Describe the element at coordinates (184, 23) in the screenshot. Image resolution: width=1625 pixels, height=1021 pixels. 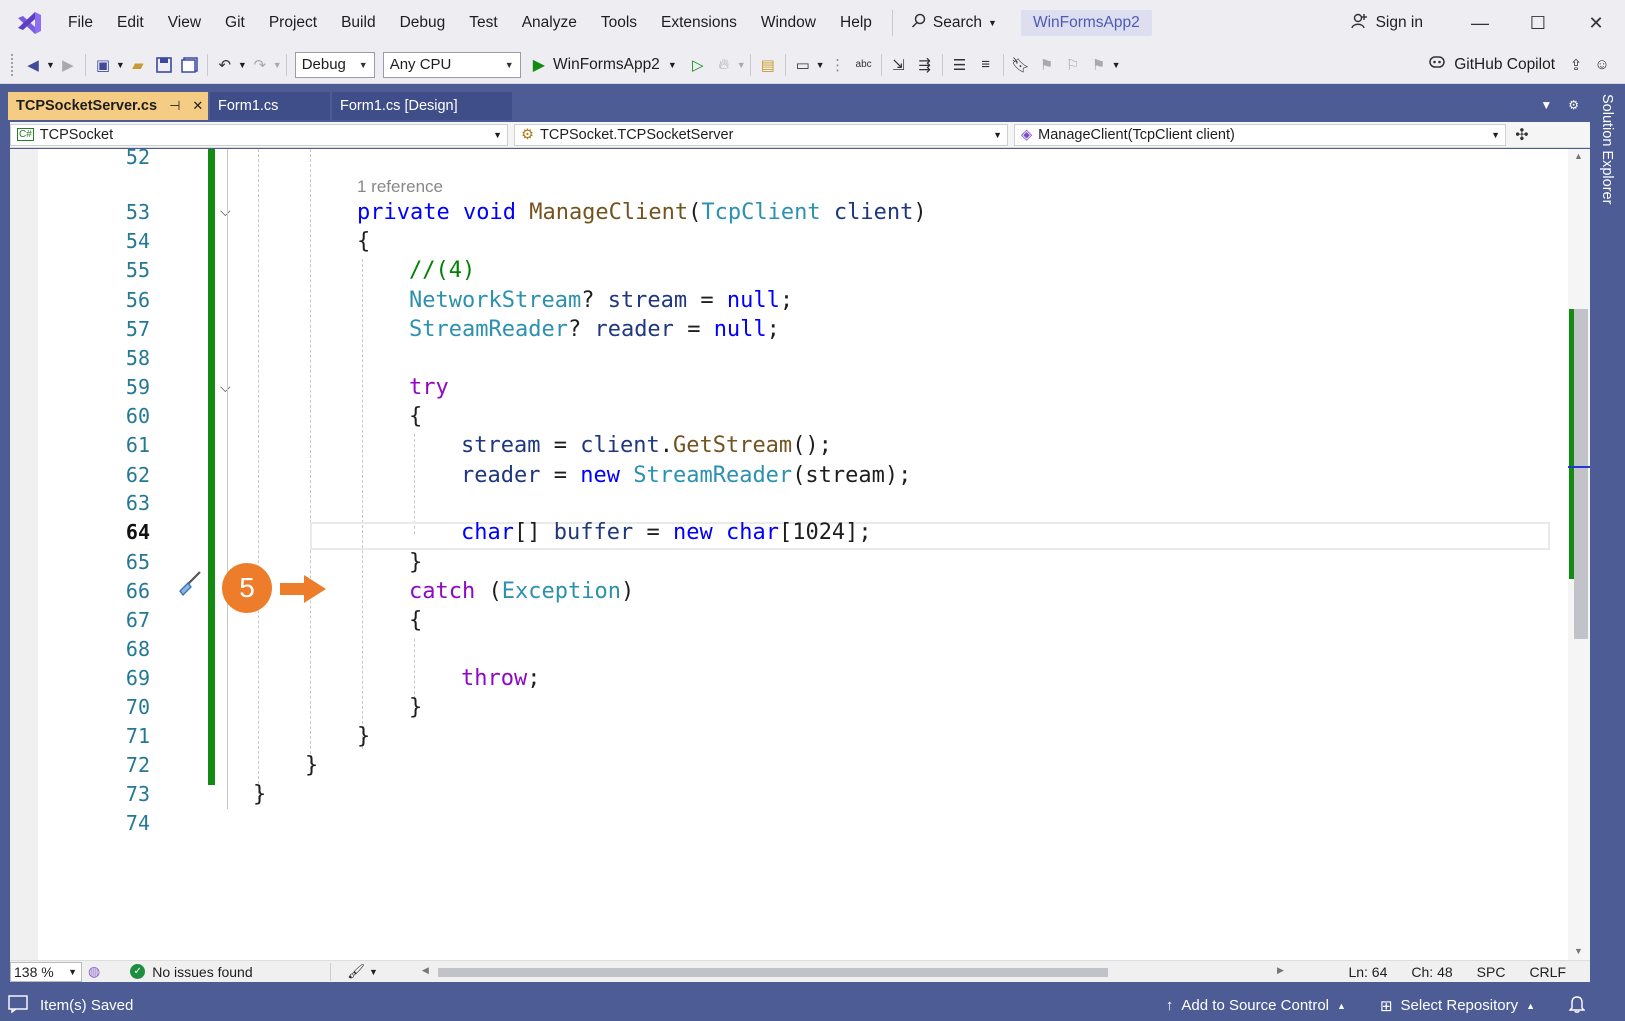
I see `menu-view: View` at that location.